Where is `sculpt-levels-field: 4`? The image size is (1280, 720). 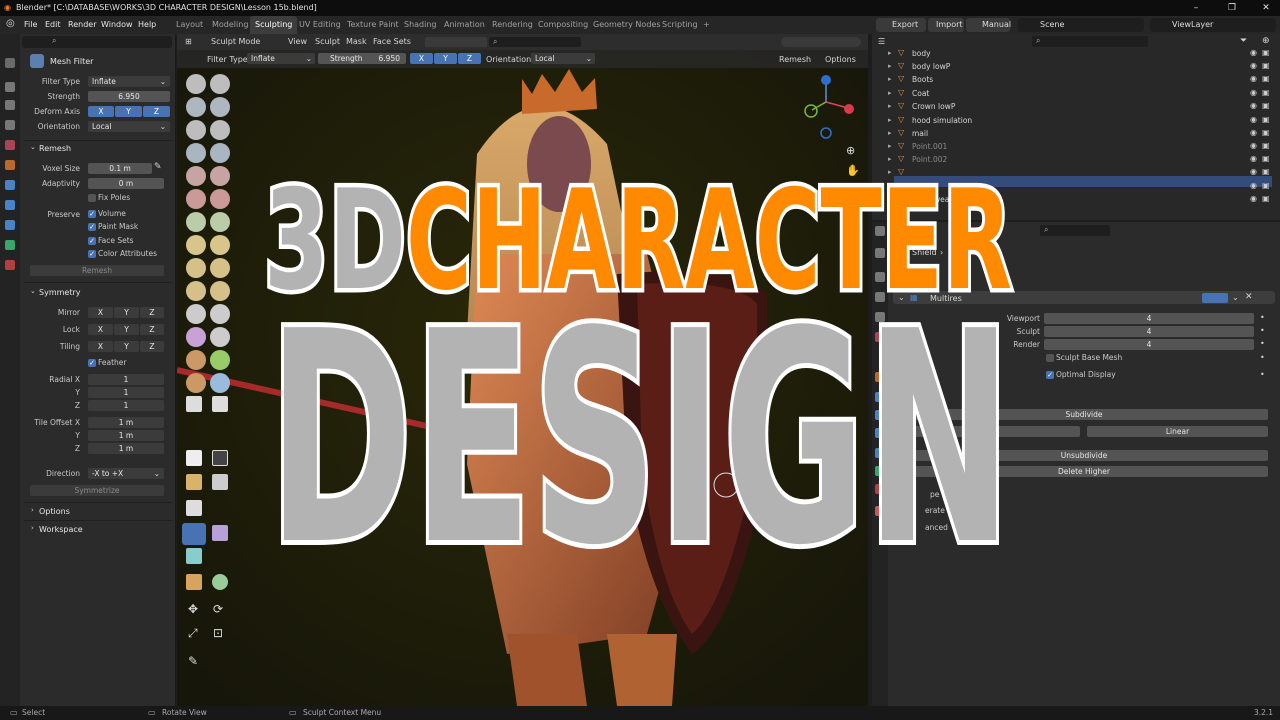 sculpt-levels-field: 4 is located at coordinates (1149, 331).